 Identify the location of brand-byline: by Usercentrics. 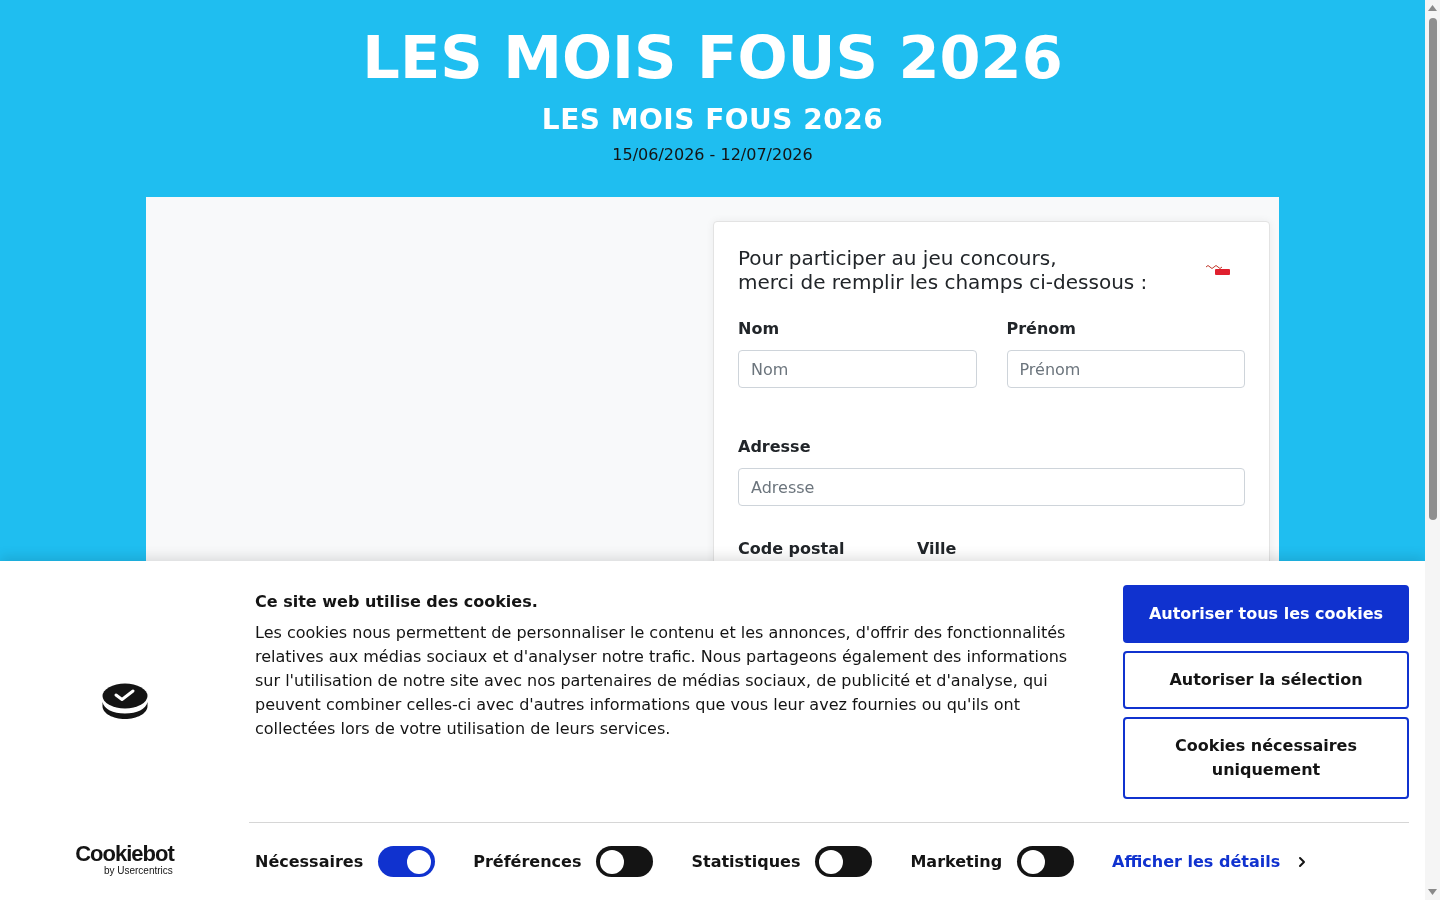
(138, 870).